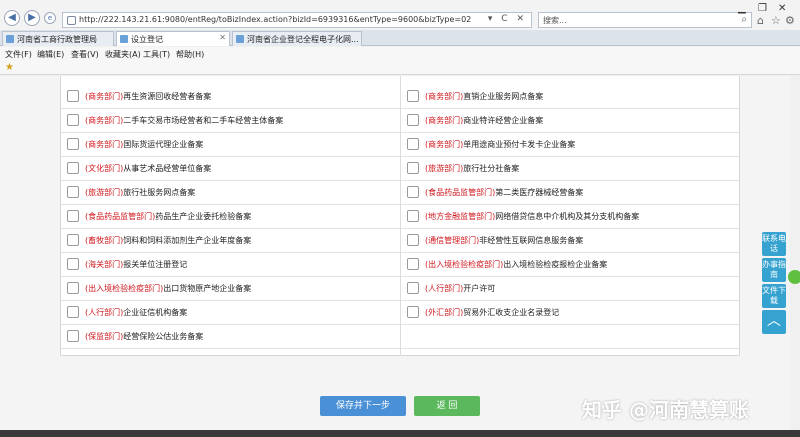  What do you see at coordinates (774, 296) in the screenshot?
I see `file-download-button: 文件下载` at bounding box center [774, 296].